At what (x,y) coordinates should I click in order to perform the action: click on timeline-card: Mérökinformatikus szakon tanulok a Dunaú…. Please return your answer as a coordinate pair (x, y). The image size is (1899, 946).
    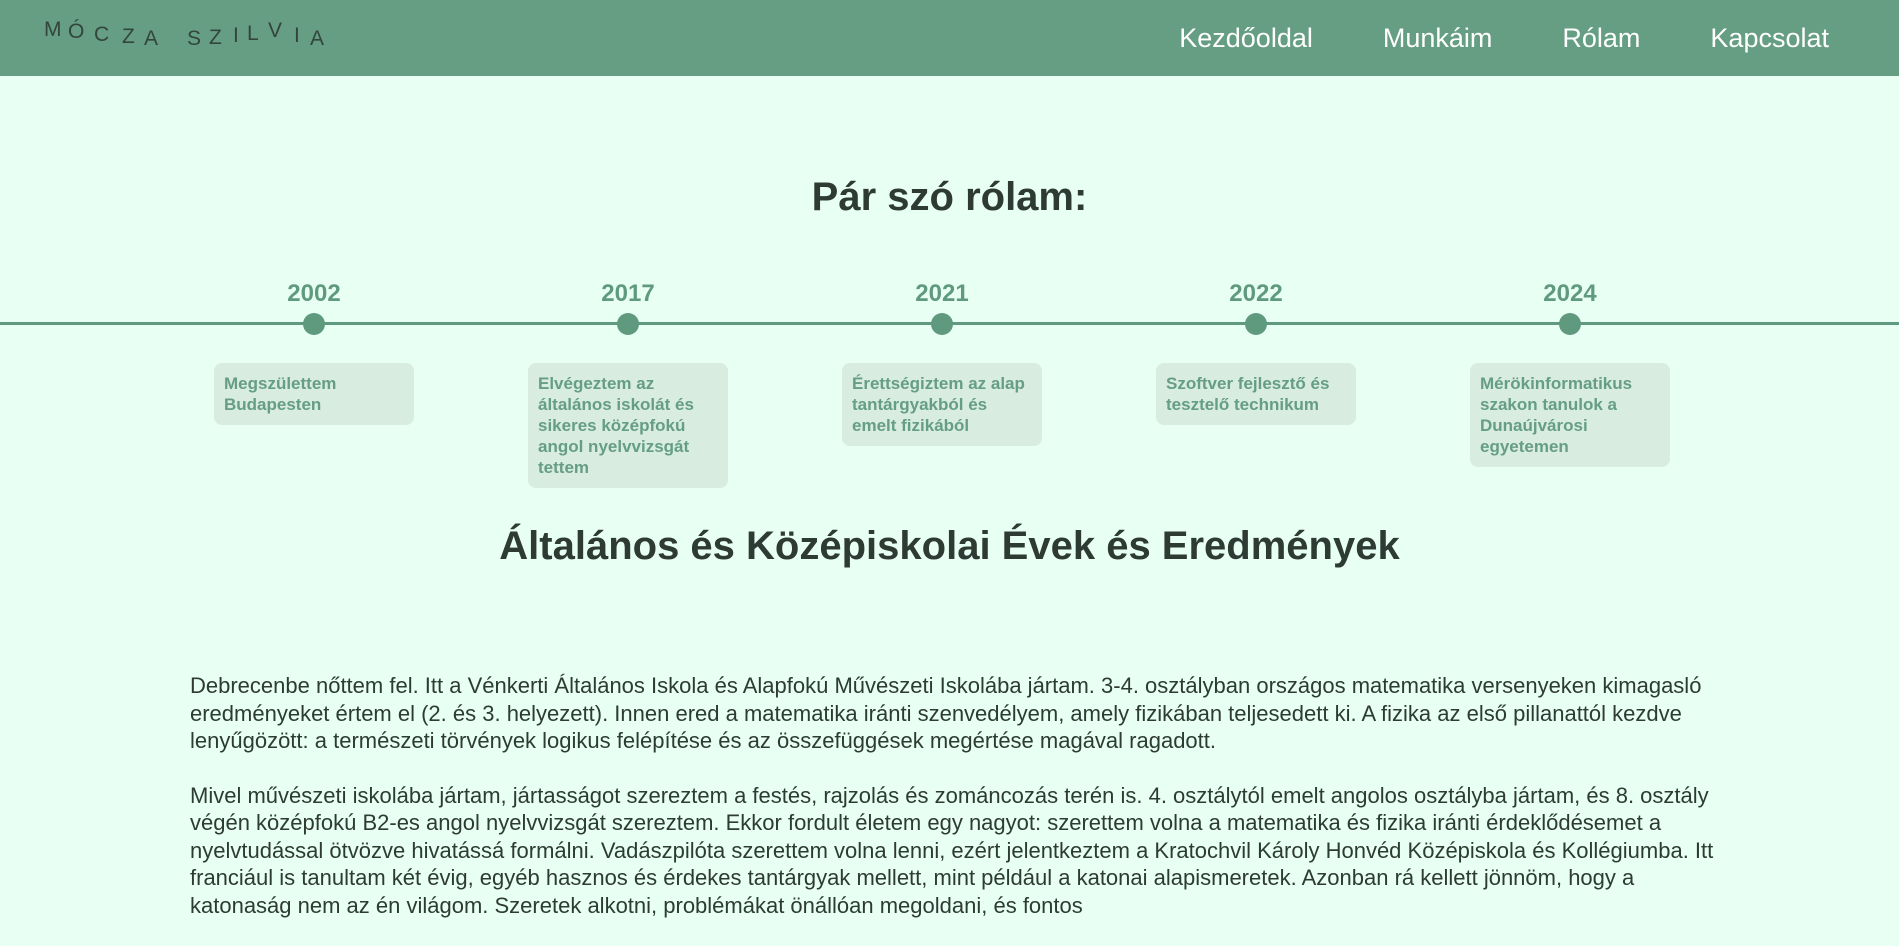
    Looking at the image, I should click on (1570, 415).